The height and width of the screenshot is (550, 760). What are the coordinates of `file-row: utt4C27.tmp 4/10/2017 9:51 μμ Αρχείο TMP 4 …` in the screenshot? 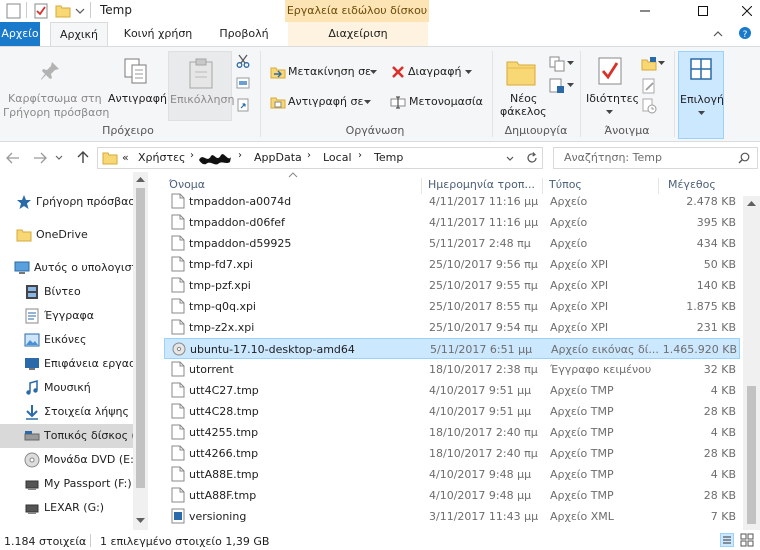 It's located at (452, 390).